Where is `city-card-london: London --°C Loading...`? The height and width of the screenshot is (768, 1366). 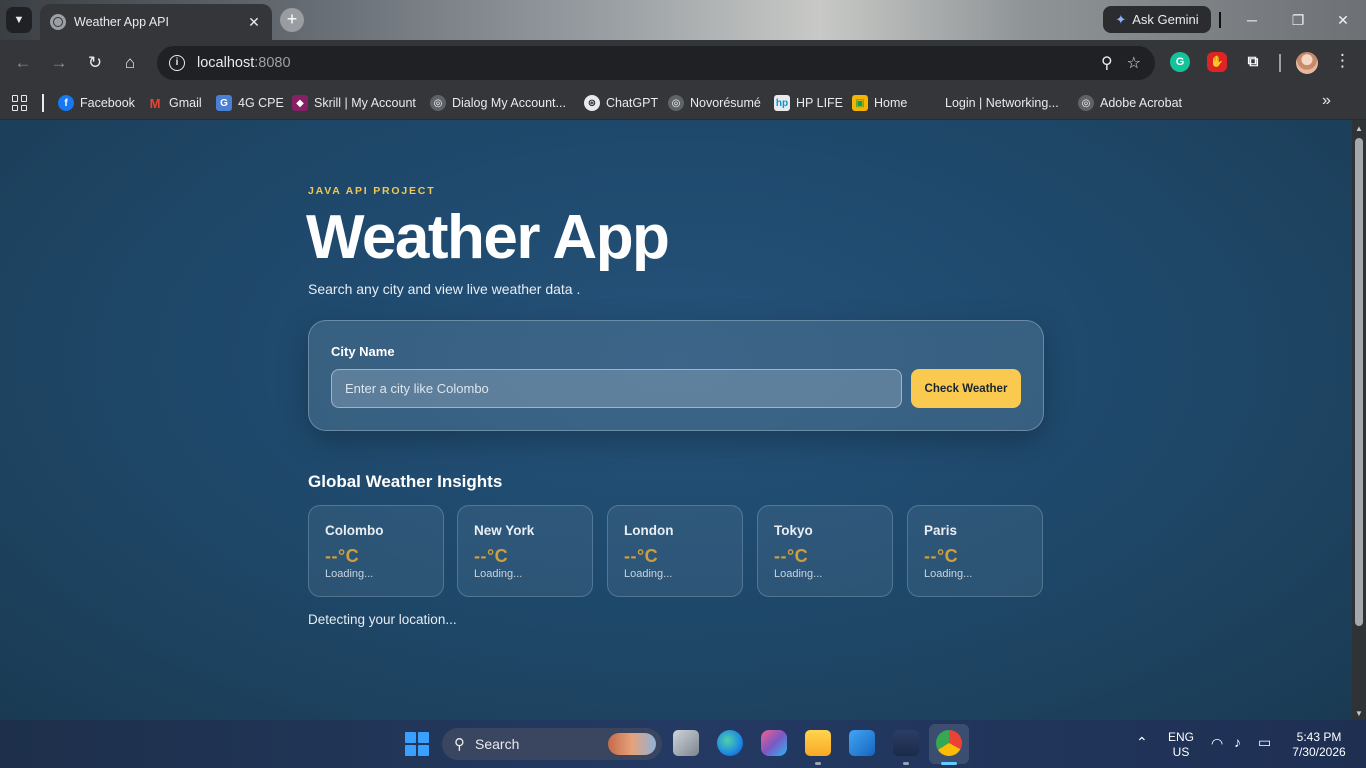 city-card-london: London --°C Loading... is located at coordinates (675, 551).